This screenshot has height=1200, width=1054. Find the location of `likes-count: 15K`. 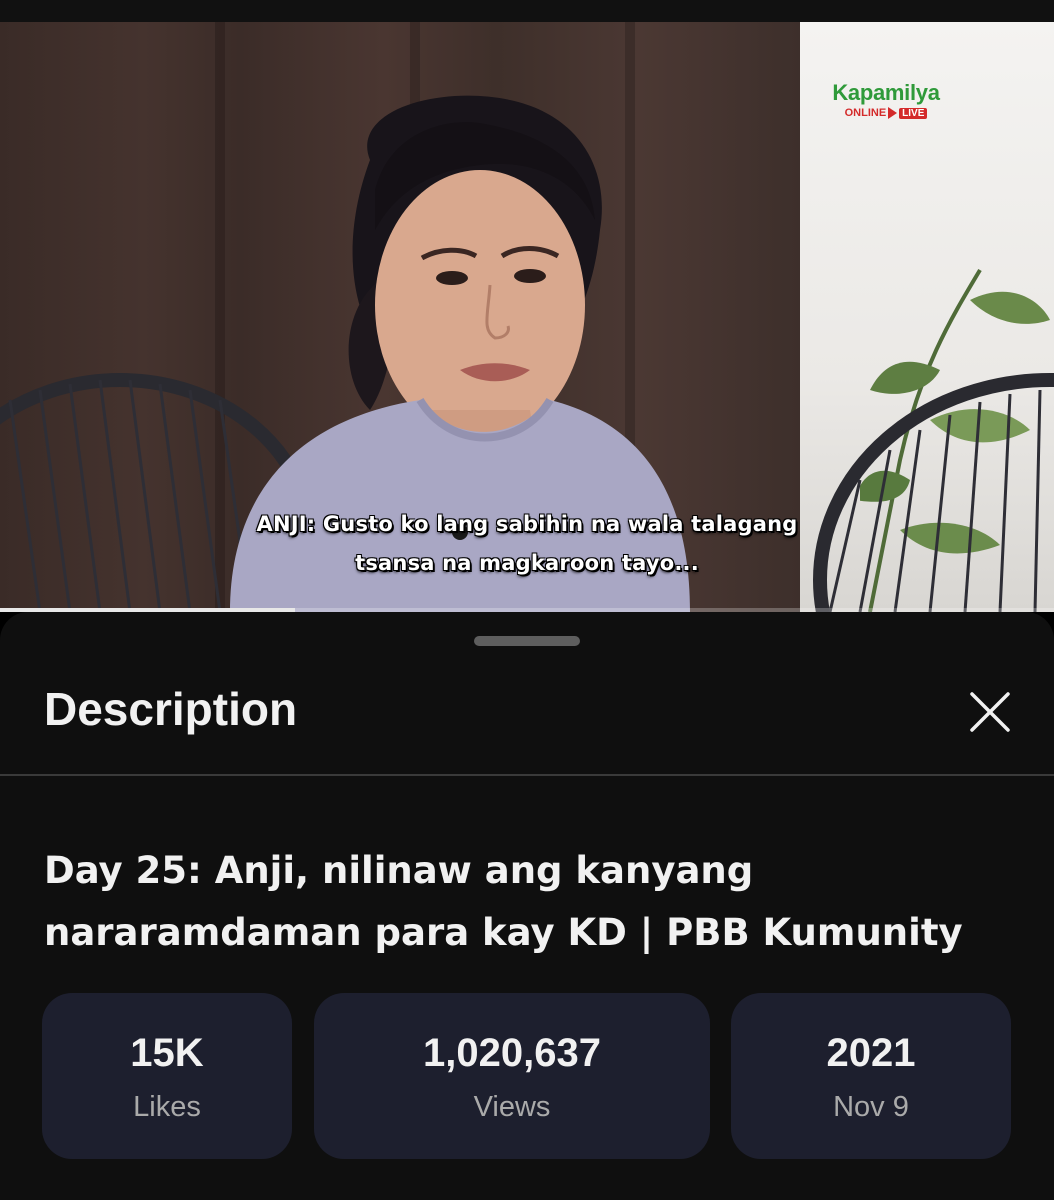

likes-count: 15K is located at coordinates (167, 1053).